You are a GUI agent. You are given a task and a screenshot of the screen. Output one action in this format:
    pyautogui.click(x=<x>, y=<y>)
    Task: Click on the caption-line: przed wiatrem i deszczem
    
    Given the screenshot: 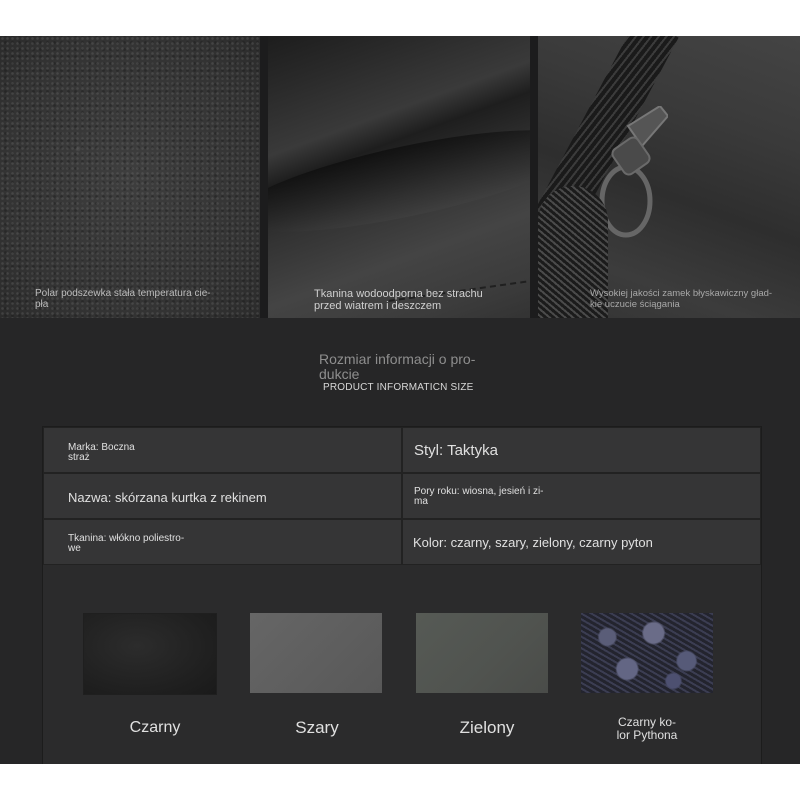 What is the action you would take?
    pyautogui.click(x=378, y=306)
    